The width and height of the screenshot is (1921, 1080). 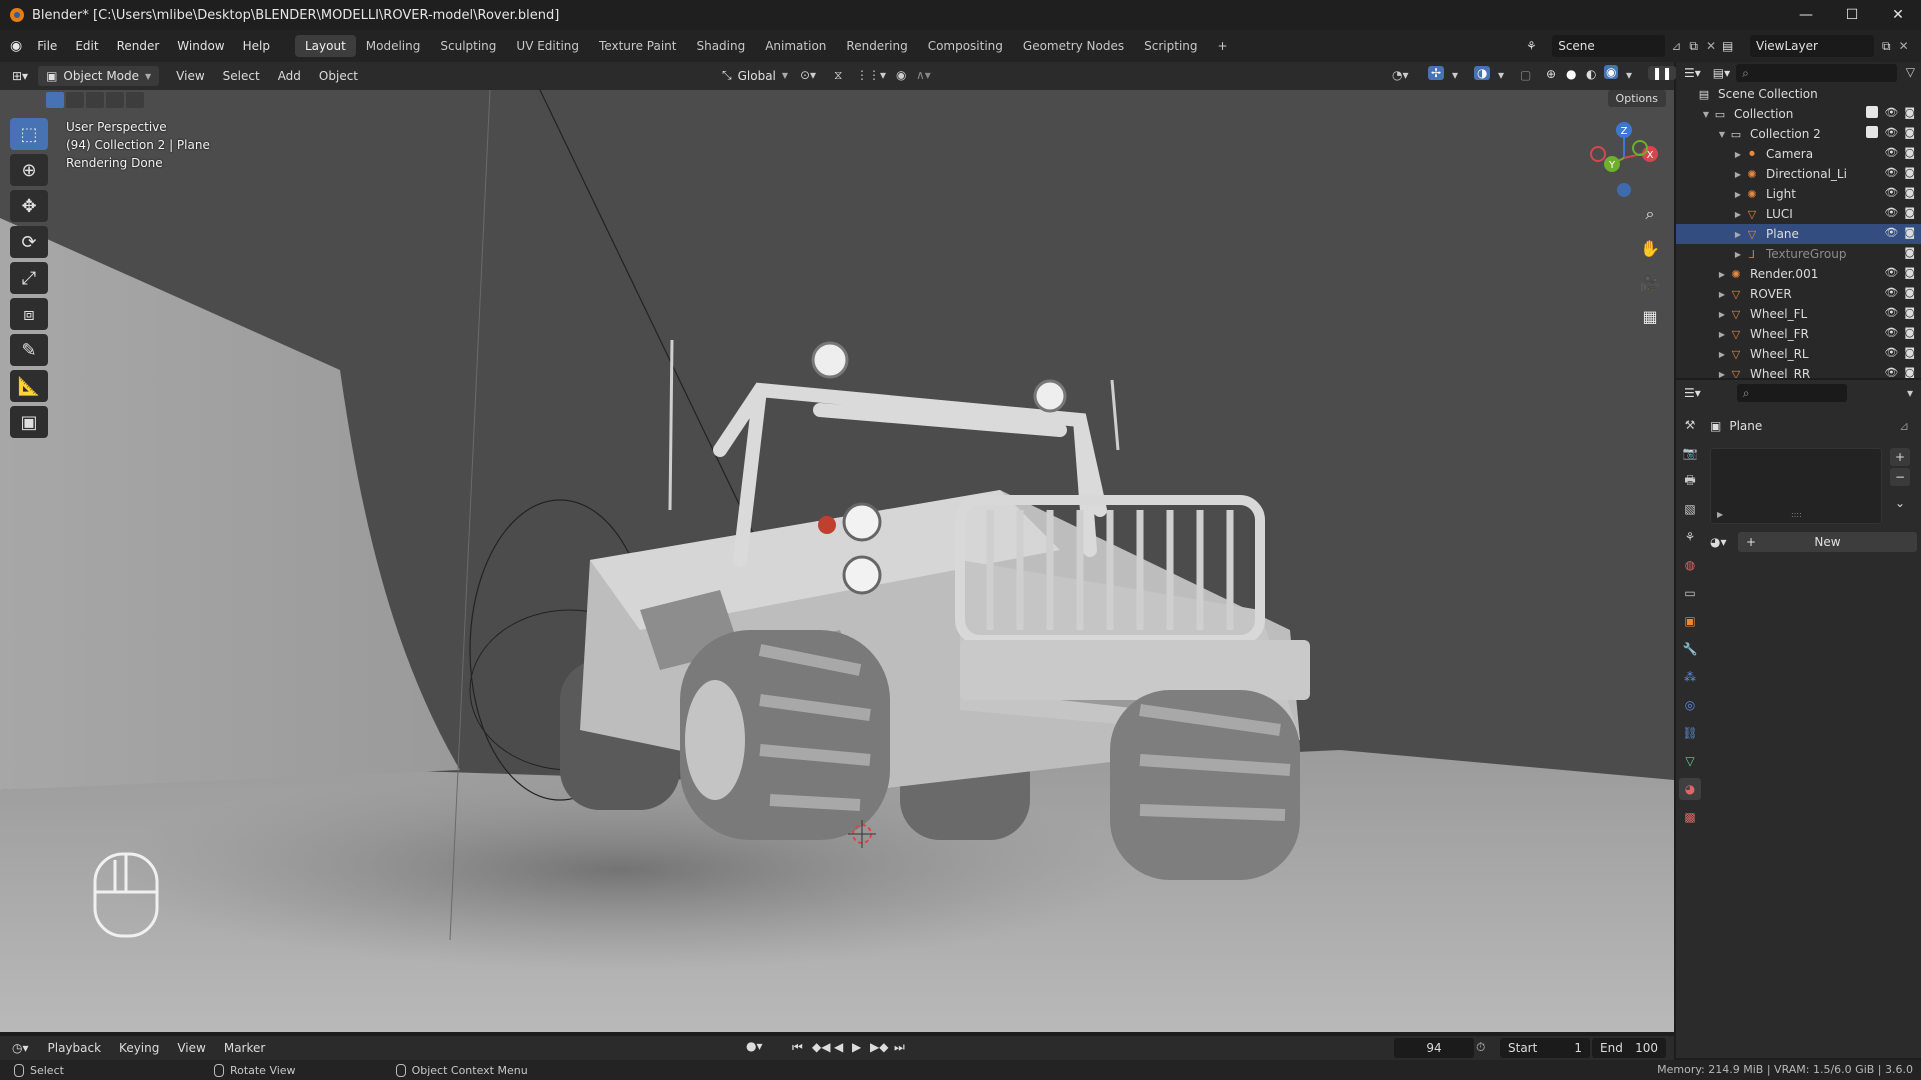 I want to click on menu-playback: Playback, so click(x=75, y=1048).